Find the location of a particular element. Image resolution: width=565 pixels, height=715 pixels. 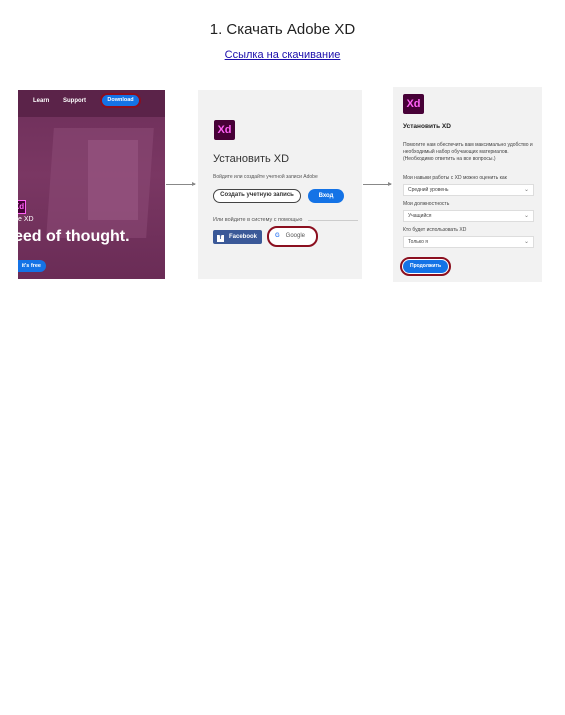

role-value: Учащийся is located at coordinates (420, 216).